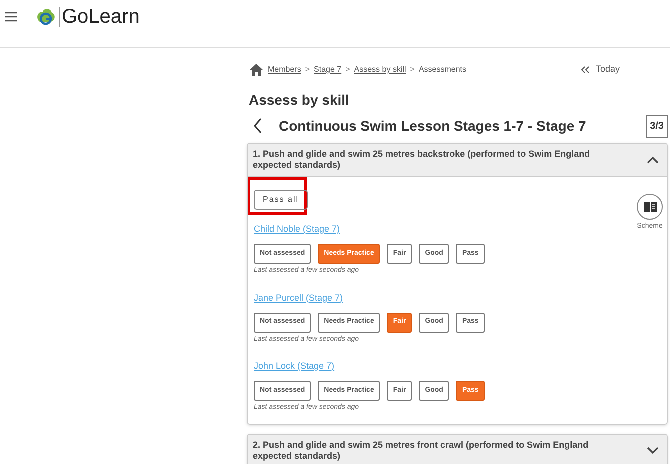 The width and height of the screenshot is (670, 464). Describe the element at coordinates (442, 70) in the screenshot. I see `breadcrumb-current: Assessments` at that location.